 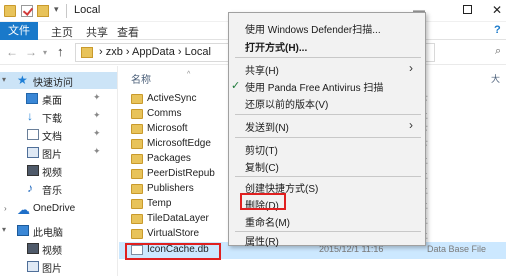 I want to click on sidebar-item-music: ♪ 音乐, so click(x=58, y=188).